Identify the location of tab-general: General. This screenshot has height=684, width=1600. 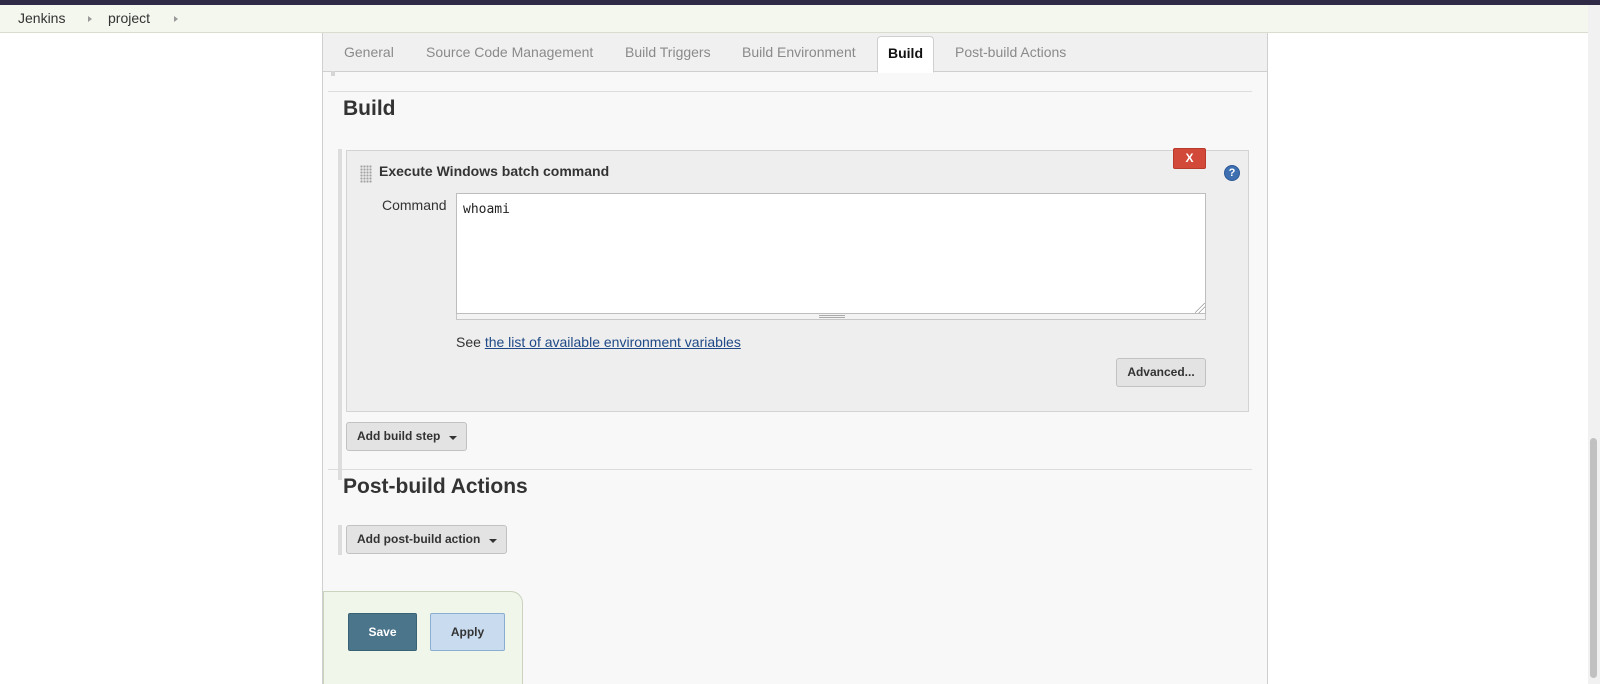
(369, 52).